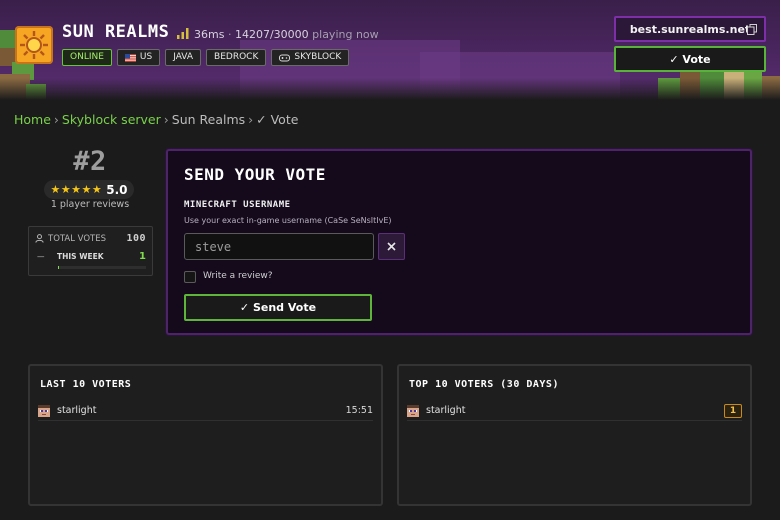  I want to click on username-input, so click(279, 246).